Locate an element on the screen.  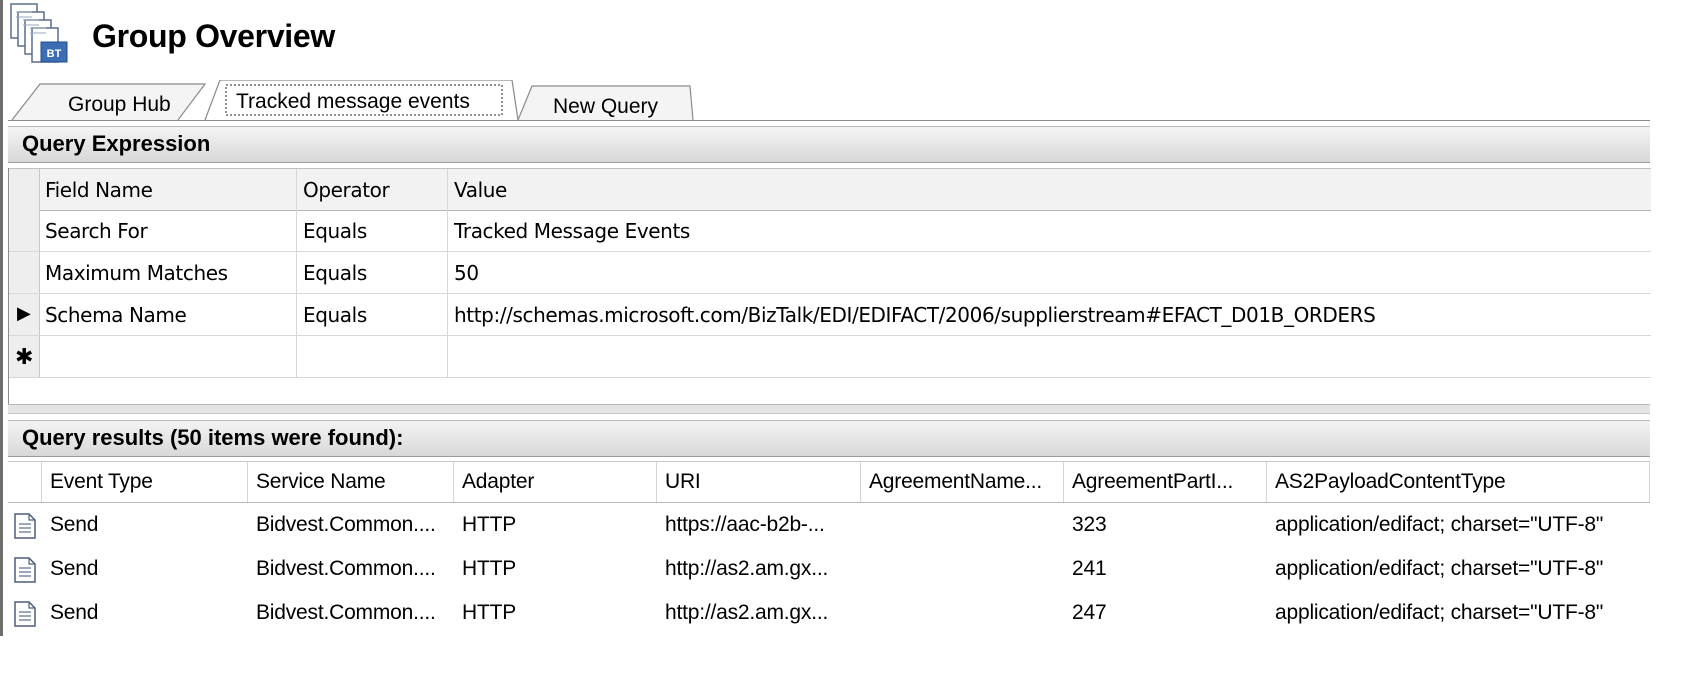
cell-text: 50 is located at coordinates (466, 273).